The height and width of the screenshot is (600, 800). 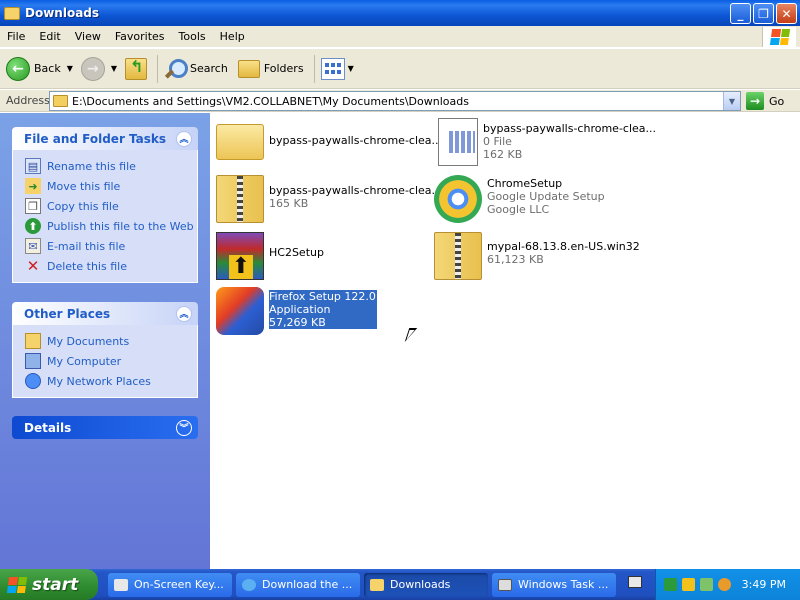 What do you see at coordinates (111, 266) in the screenshot?
I see `task-delete: ✕ Delete this file` at bounding box center [111, 266].